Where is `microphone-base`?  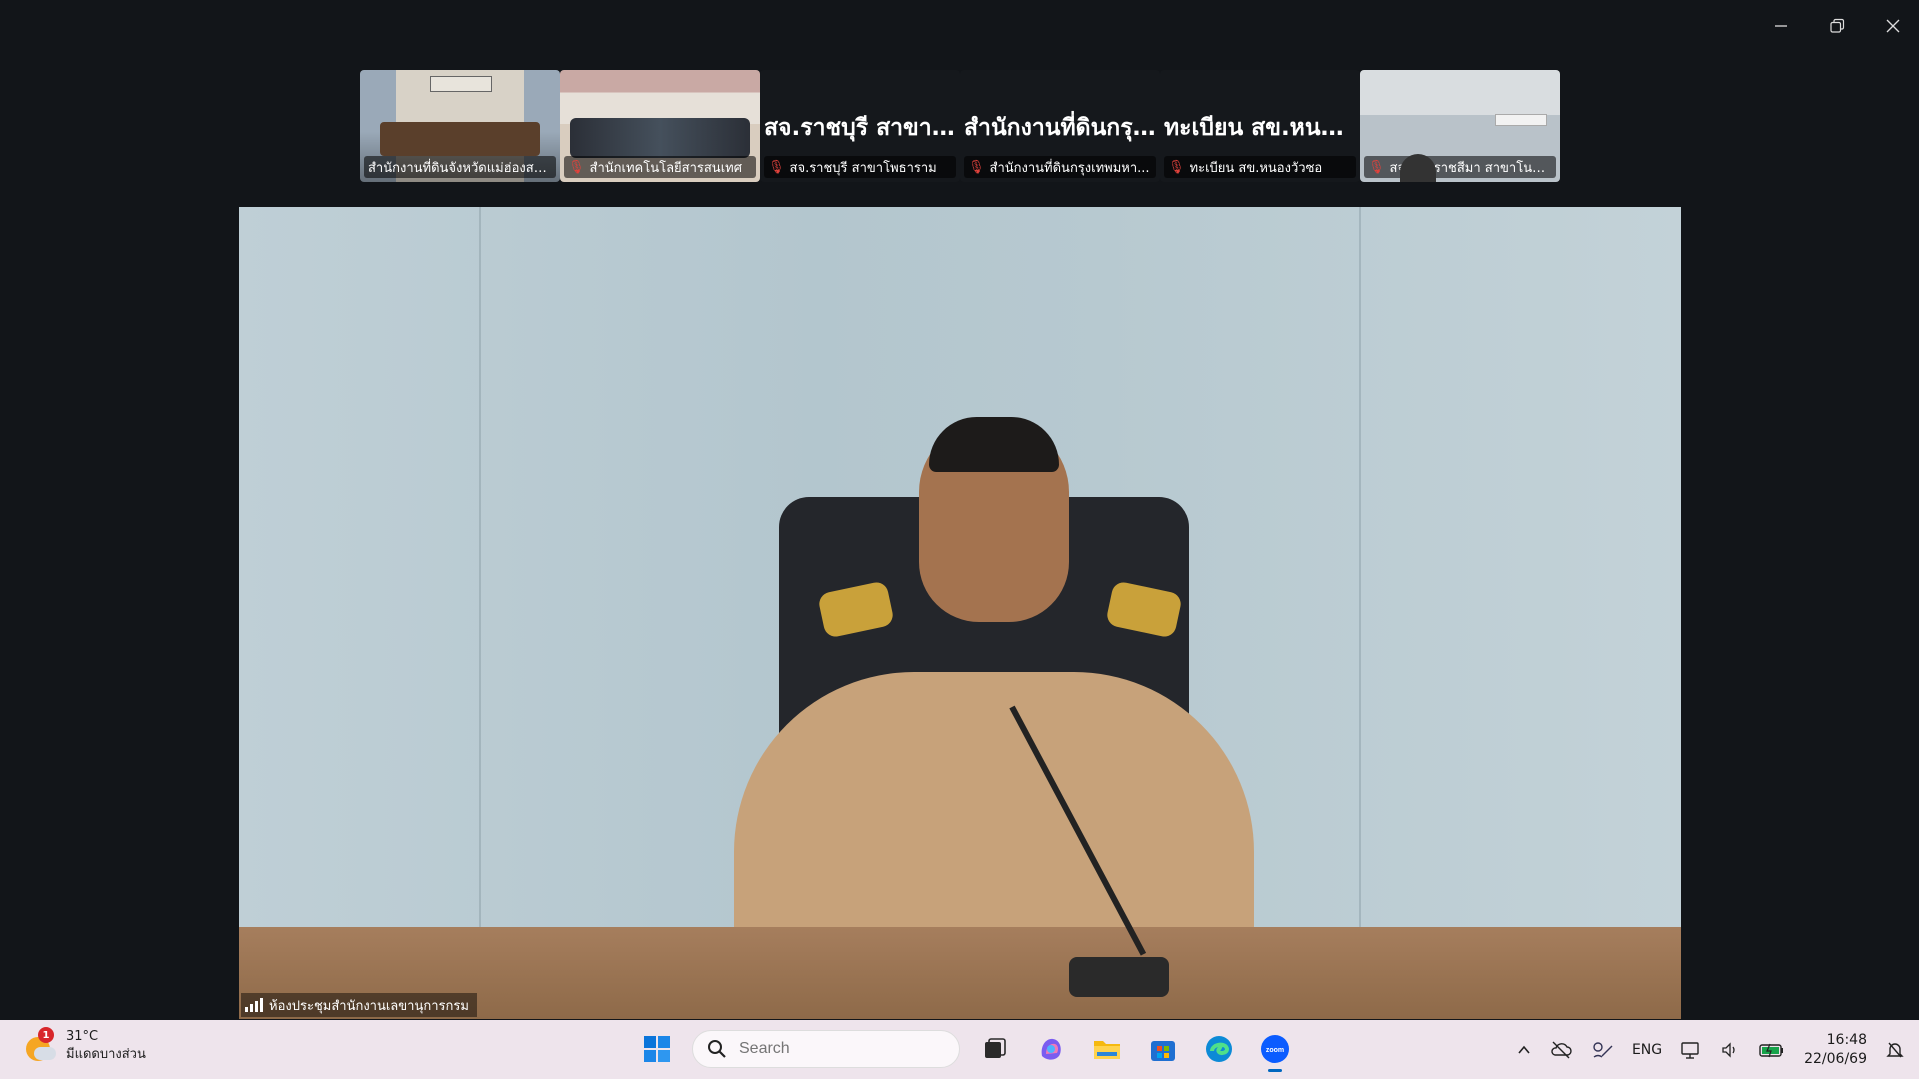 microphone-base is located at coordinates (1119, 977).